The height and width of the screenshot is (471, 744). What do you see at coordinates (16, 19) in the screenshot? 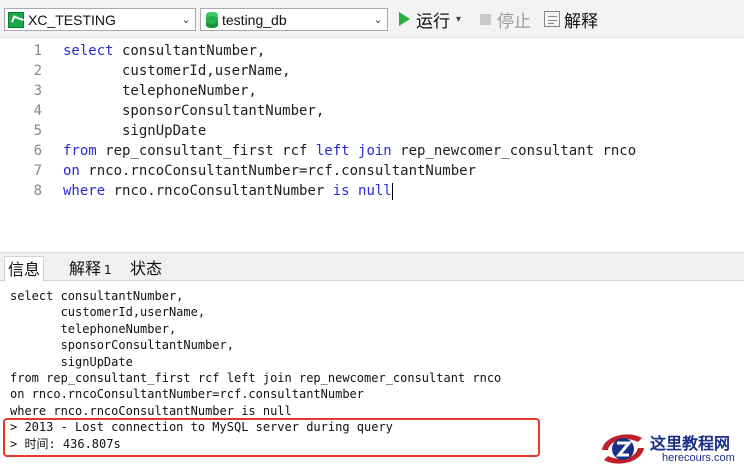
I see `connection-icon` at bounding box center [16, 19].